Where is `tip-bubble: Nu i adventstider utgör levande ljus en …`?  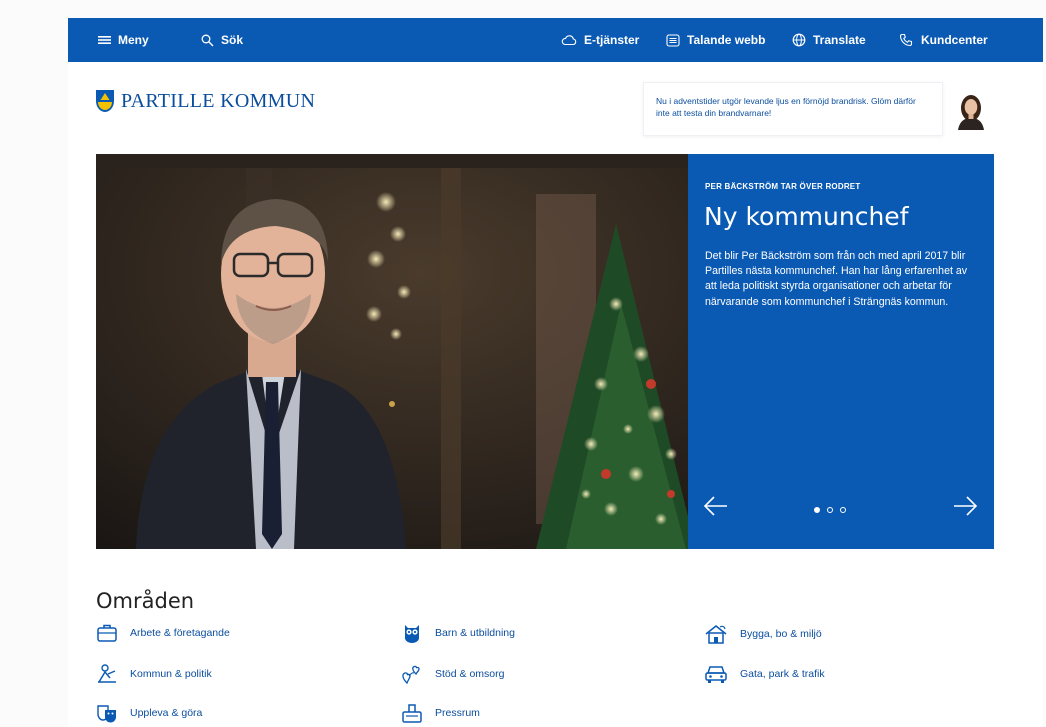 tip-bubble: Nu i adventstider utgör levande ljus en … is located at coordinates (793, 109).